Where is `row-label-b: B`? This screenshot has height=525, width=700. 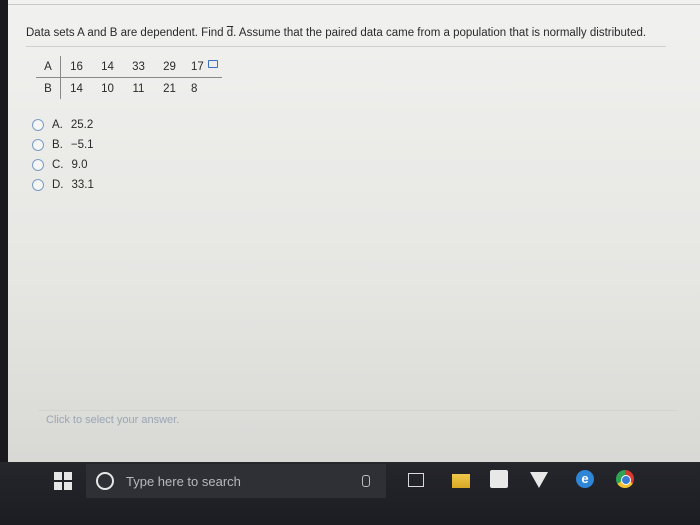
row-label-b: B is located at coordinates (48, 88).